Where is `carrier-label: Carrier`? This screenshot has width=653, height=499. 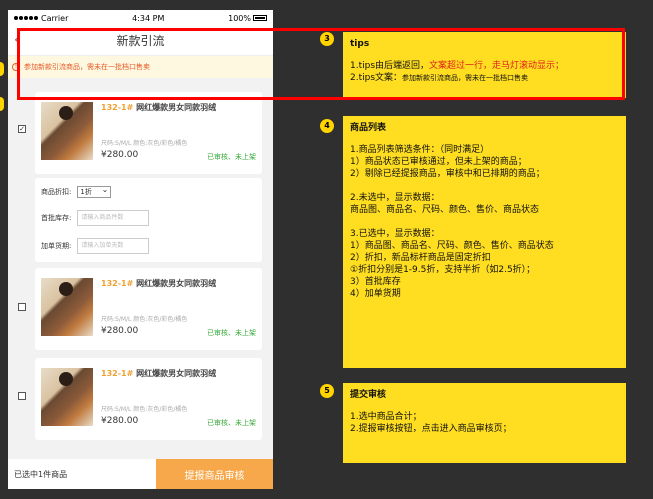 carrier-label: Carrier is located at coordinates (55, 18).